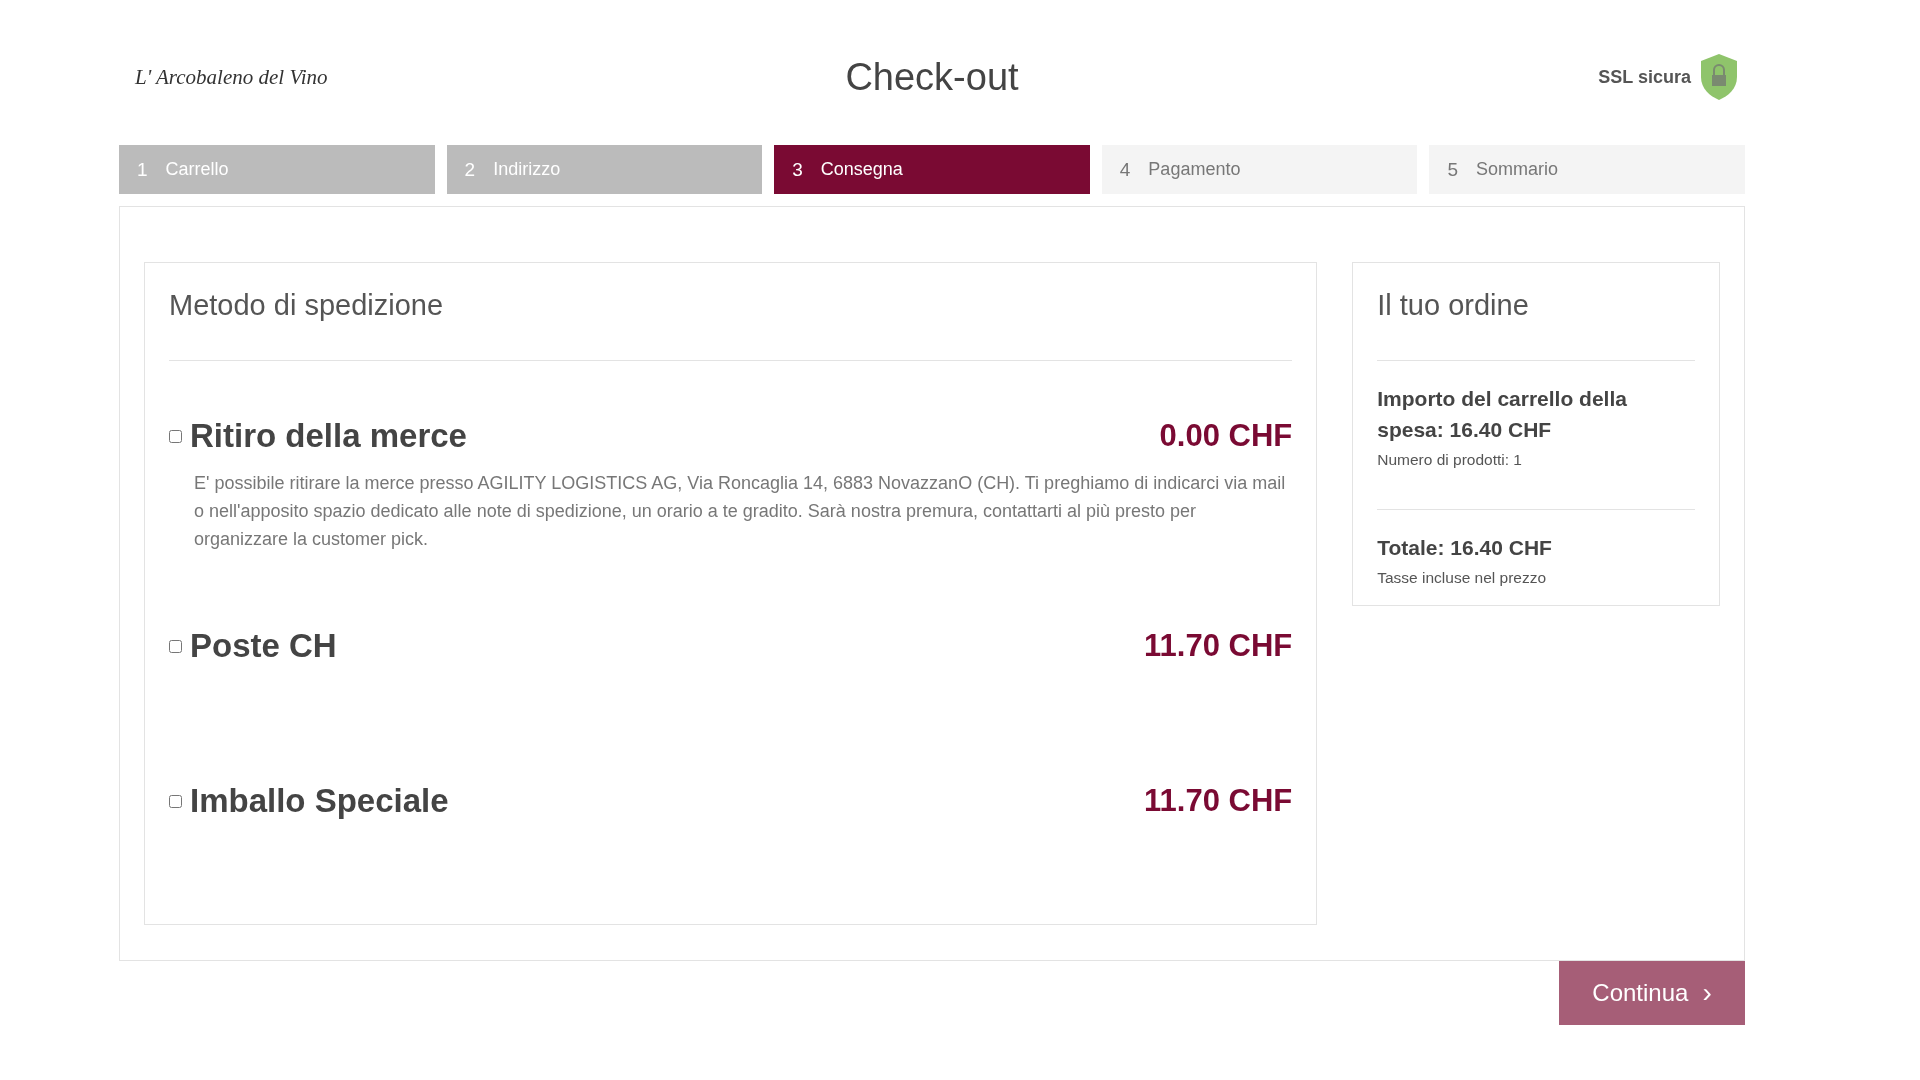 This screenshot has height=1080, width=1920. I want to click on checkout-step: 5 Sommario, so click(1587, 169).